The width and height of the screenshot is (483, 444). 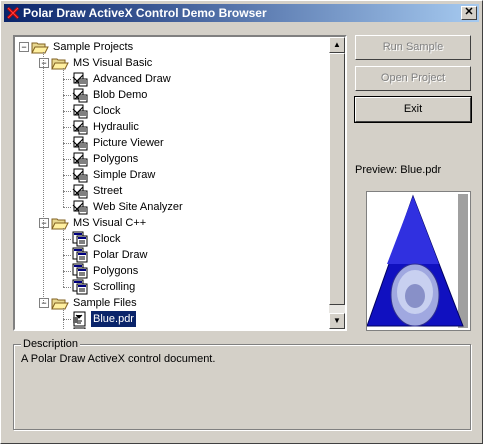 What do you see at coordinates (13, 13) in the screenshot?
I see `app-icon` at bounding box center [13, 13].